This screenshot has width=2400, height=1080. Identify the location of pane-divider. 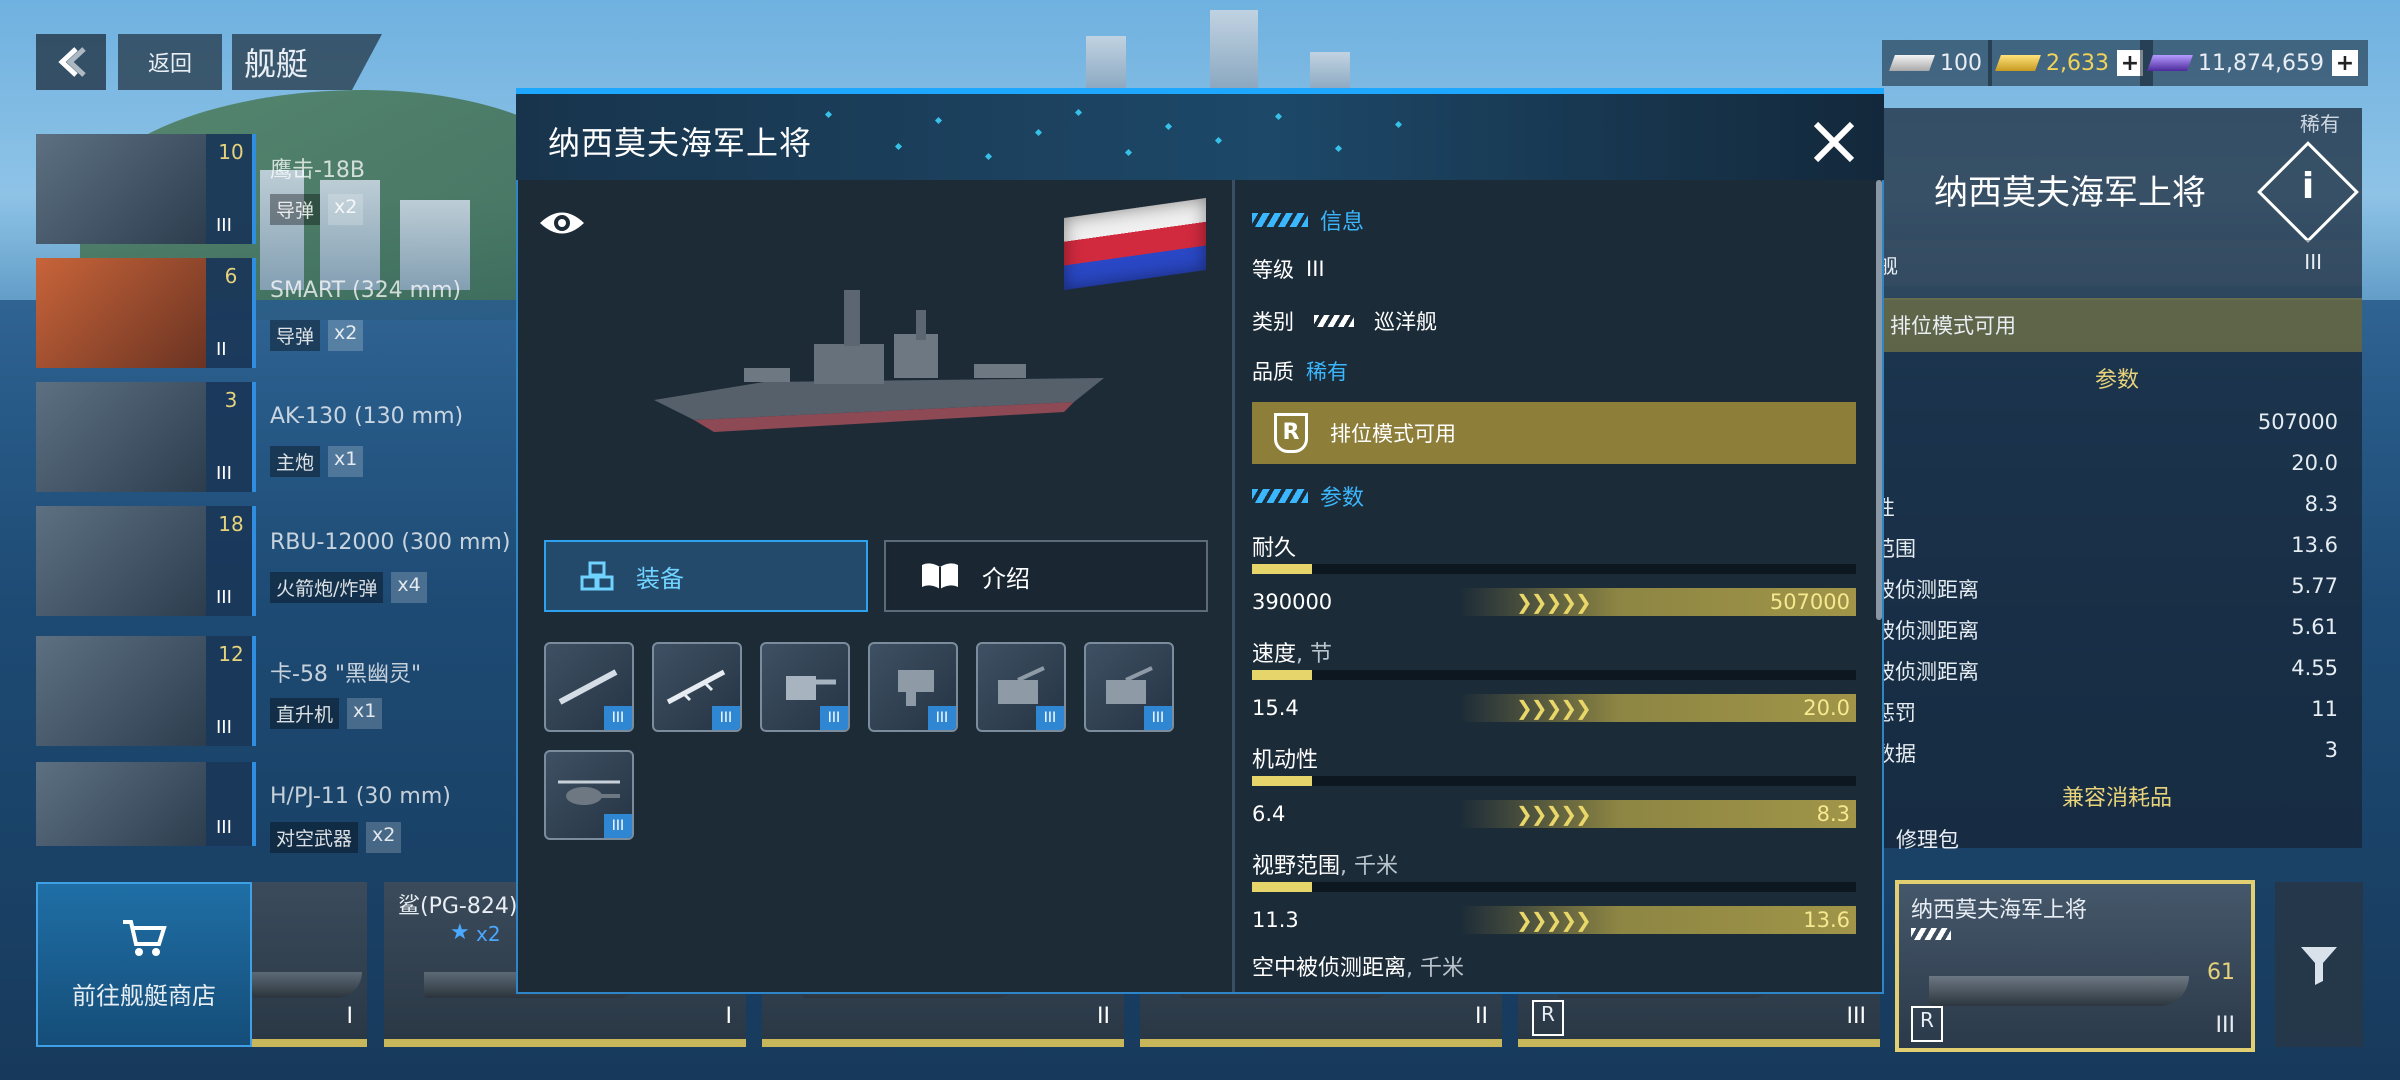
(1233, 586).